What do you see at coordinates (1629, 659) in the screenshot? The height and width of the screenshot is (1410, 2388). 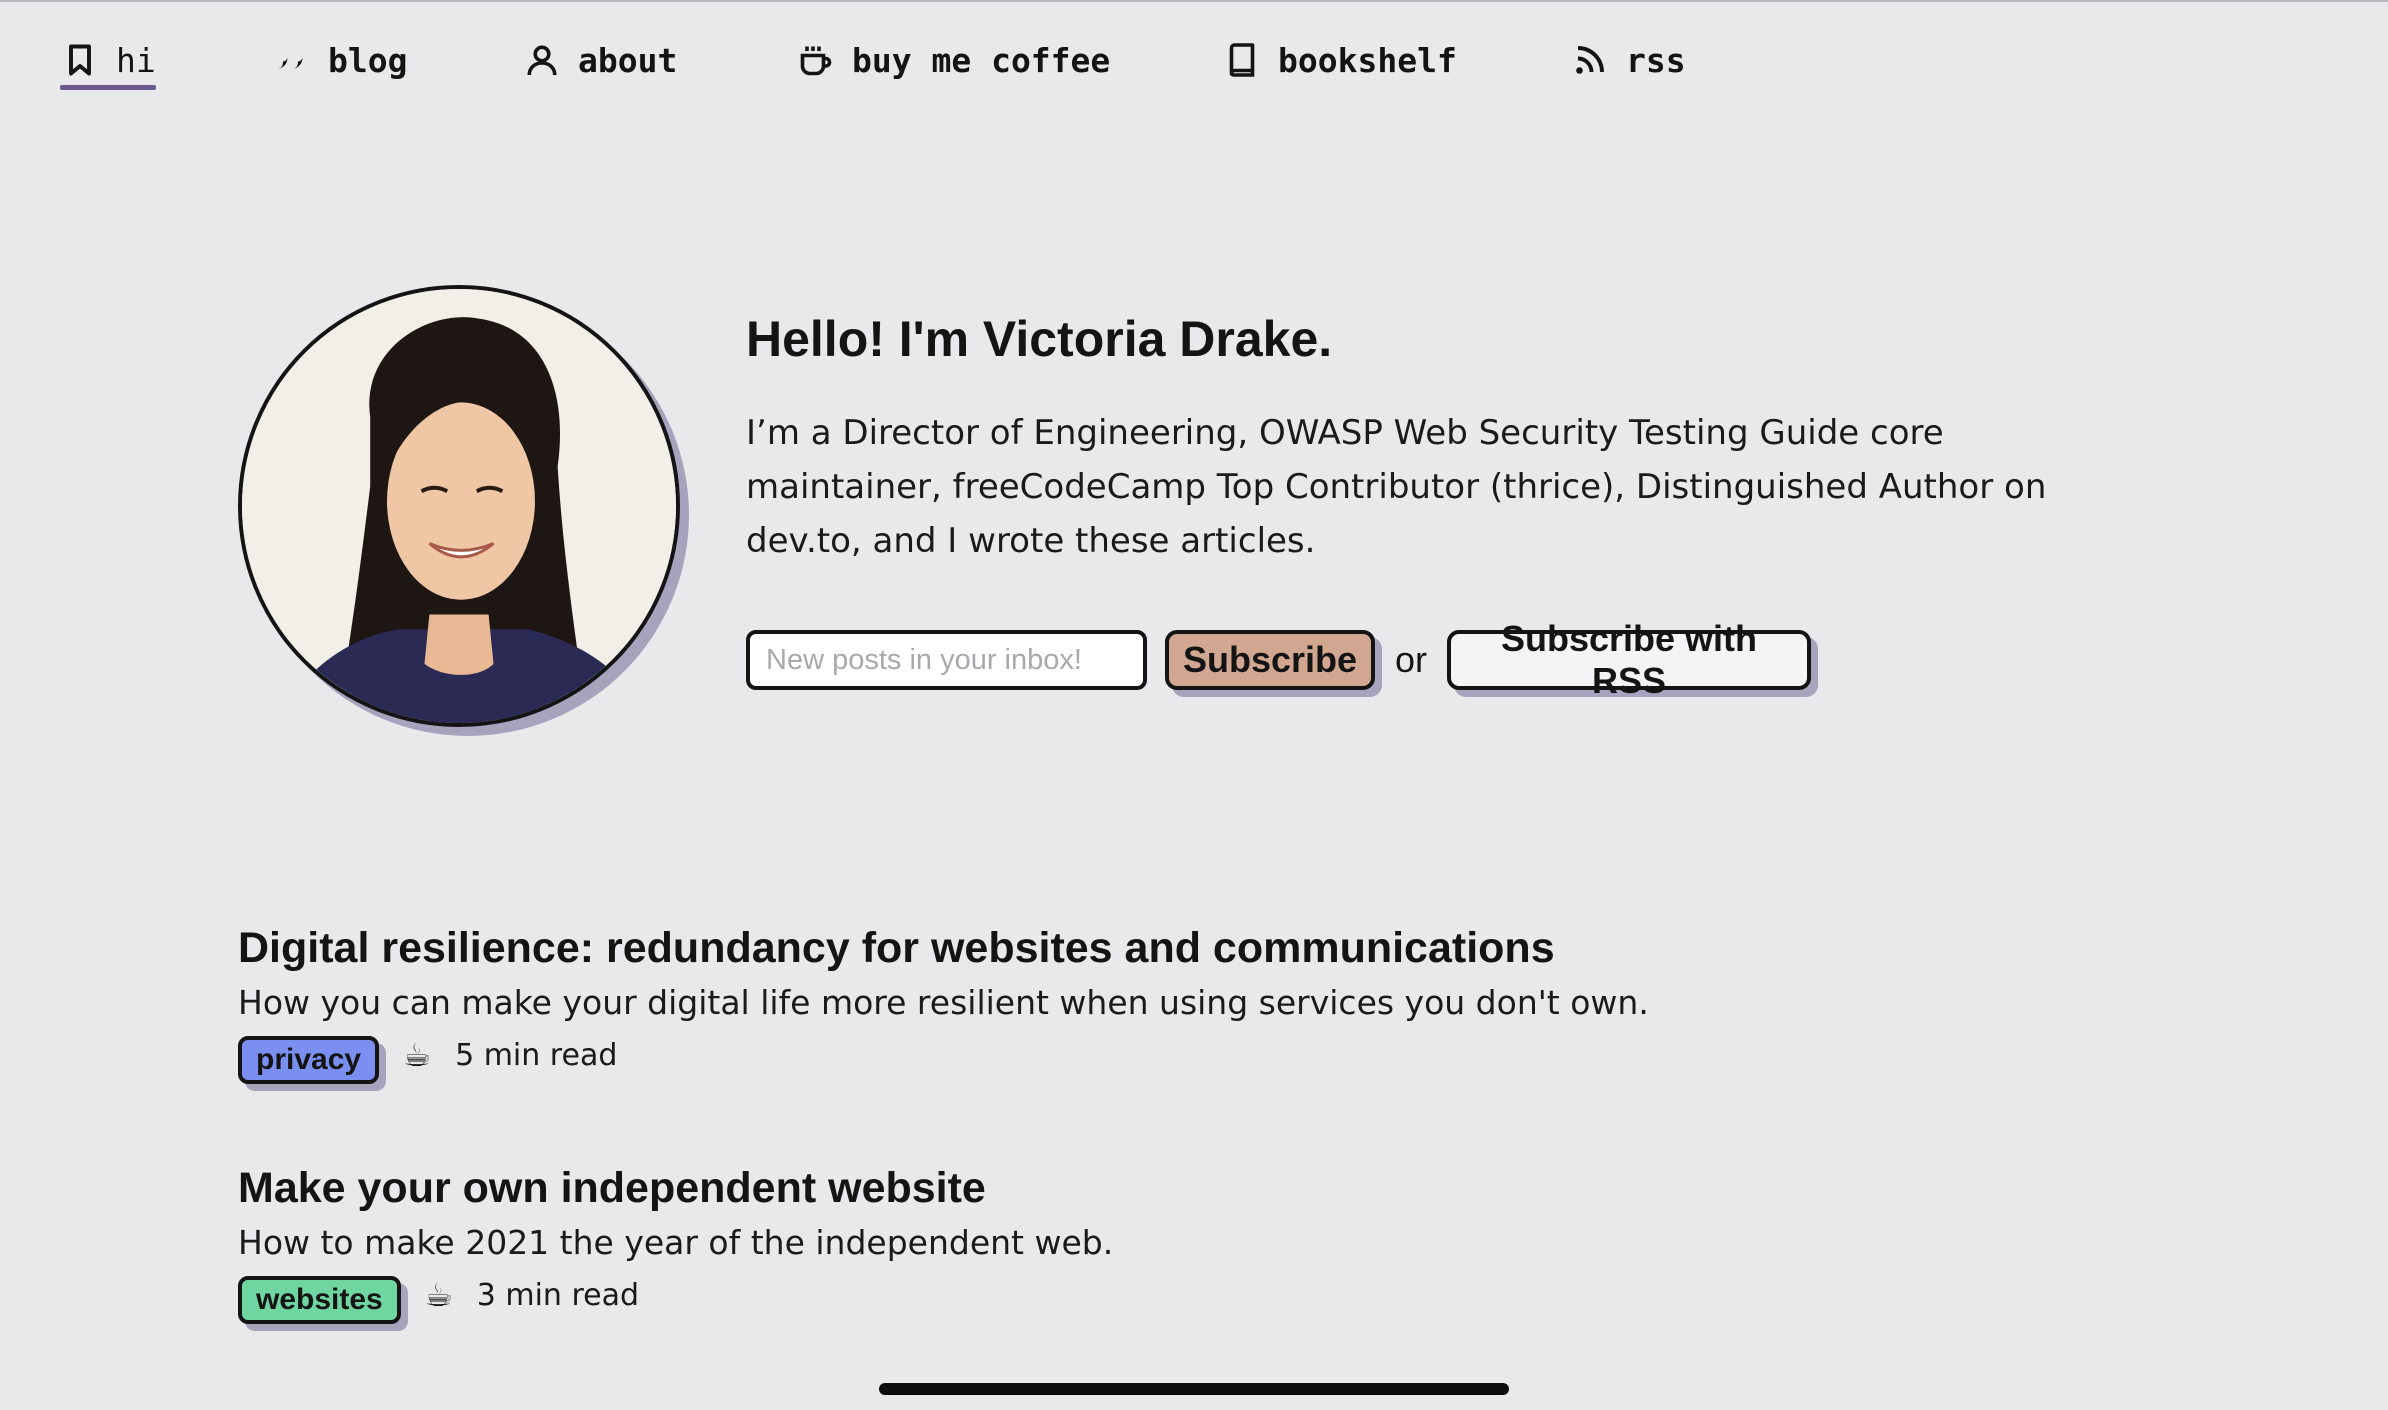 I see `subscribe-rss-button: Subscribe with RSS` at bounding box center [1629, 659].